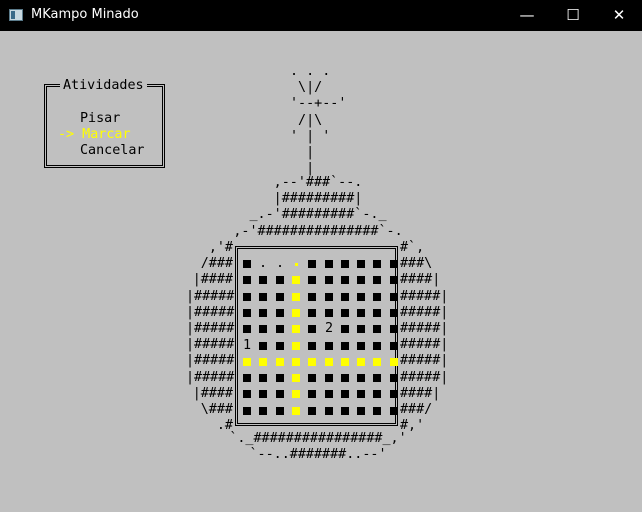 The height and width of the screenshot is (512, 642). What do you see at coordinates (573, 15) in the screenshot?
I see `maximize-button: ☐` at bounding box center [573, 15].